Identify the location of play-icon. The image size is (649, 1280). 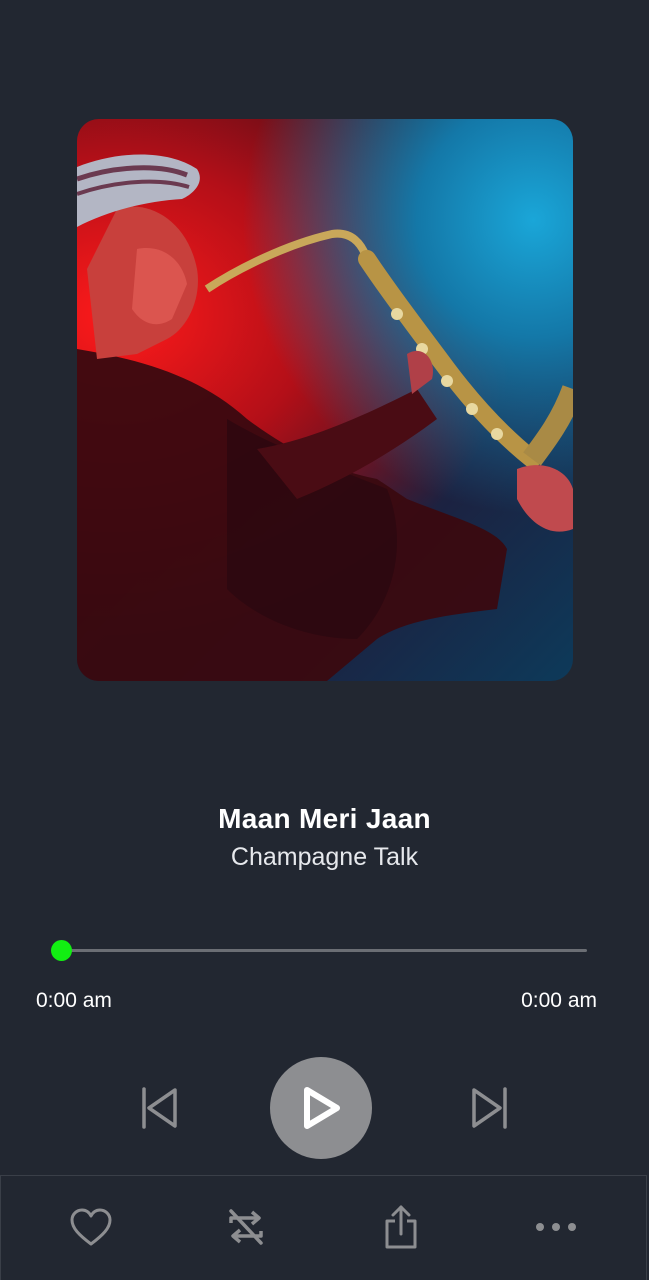
(322, 1108).